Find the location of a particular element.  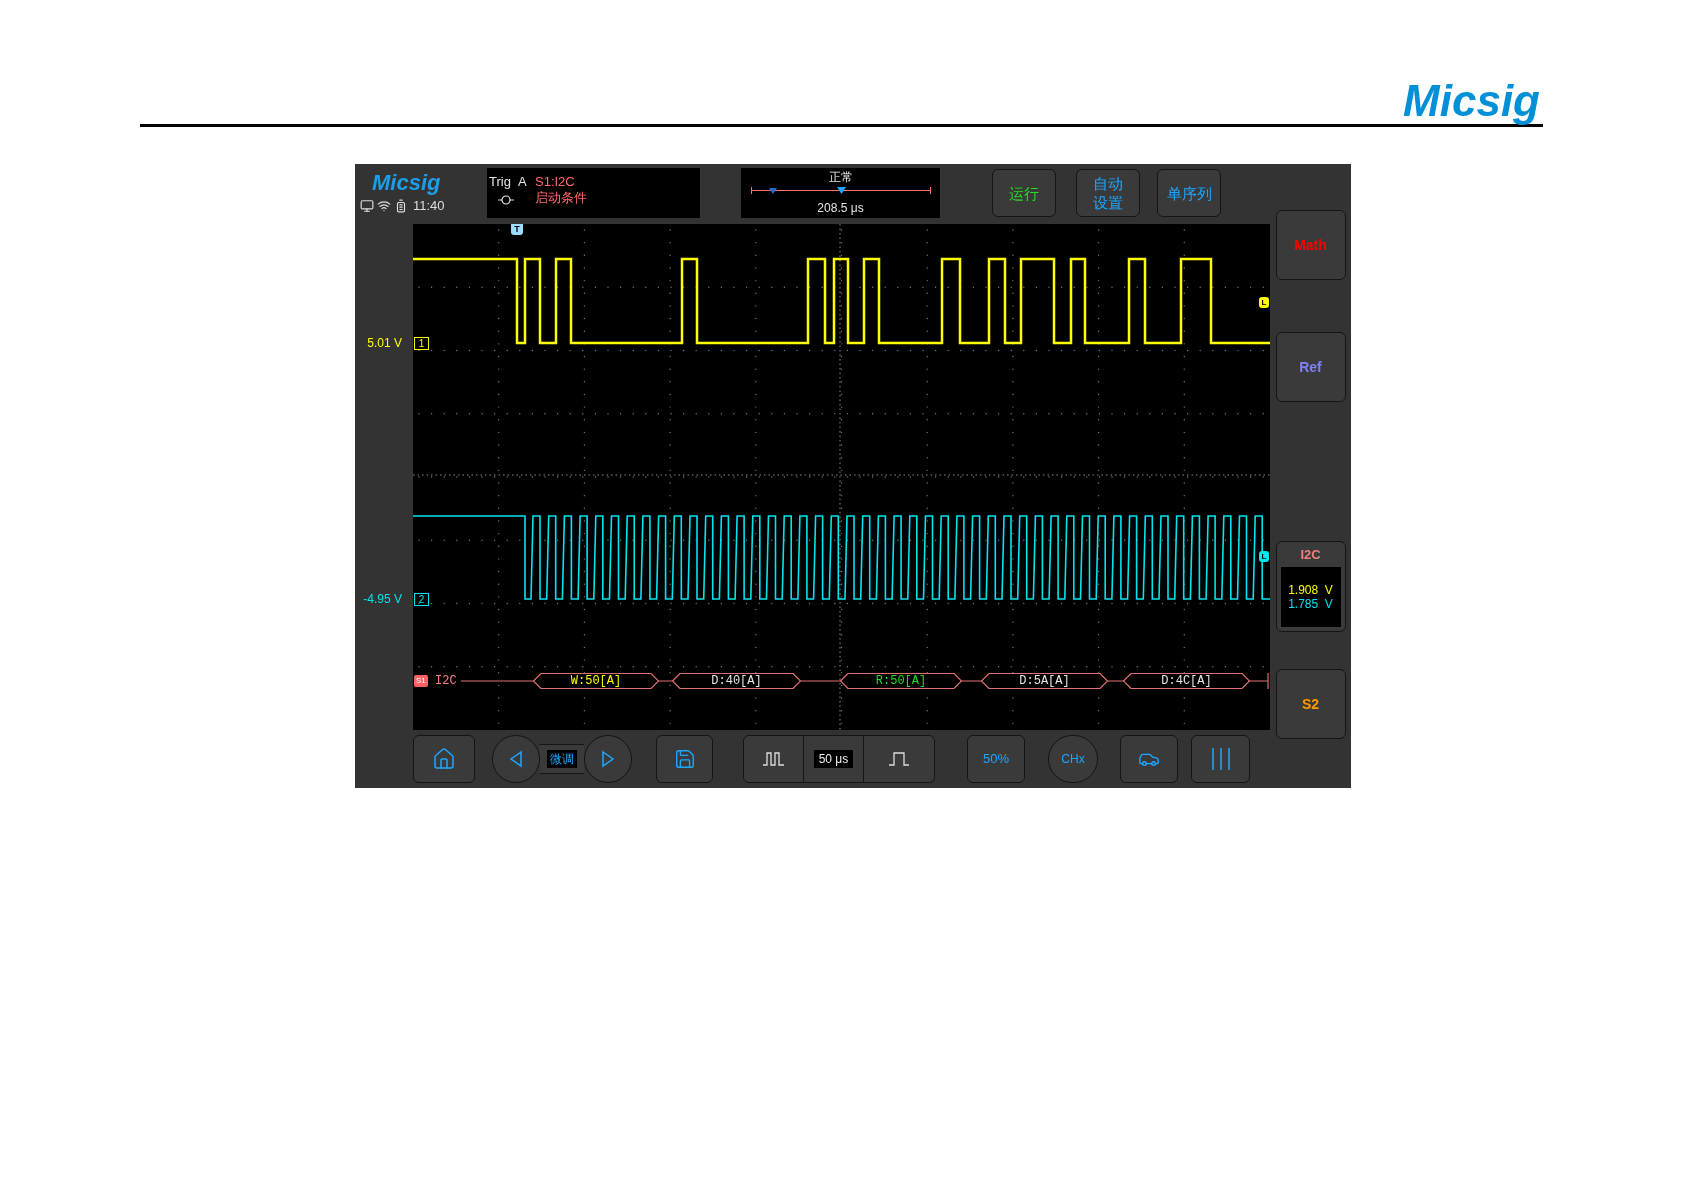

trigger-condition: 启动条件 is located at coordinates (561, 198).